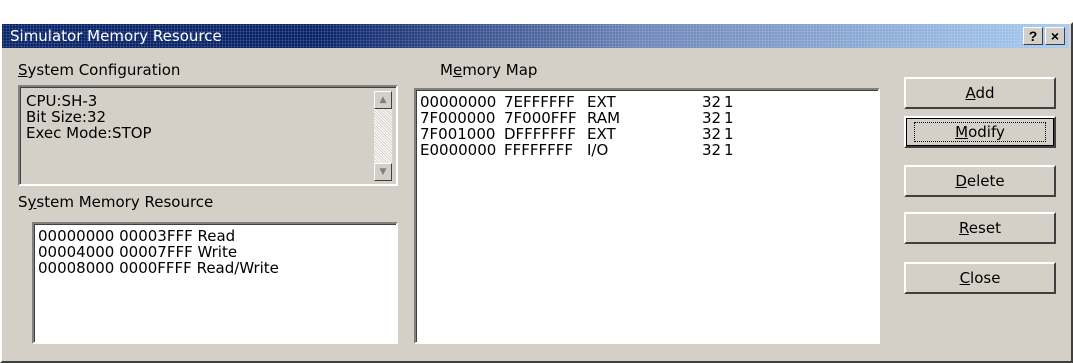 Image resolution: width=1073 pixels, height=363 pixels. What do you see at coordinates (1055, 36) in the screenshot?
I see `close-window-button: ×` at bounding box center [1055, 36].